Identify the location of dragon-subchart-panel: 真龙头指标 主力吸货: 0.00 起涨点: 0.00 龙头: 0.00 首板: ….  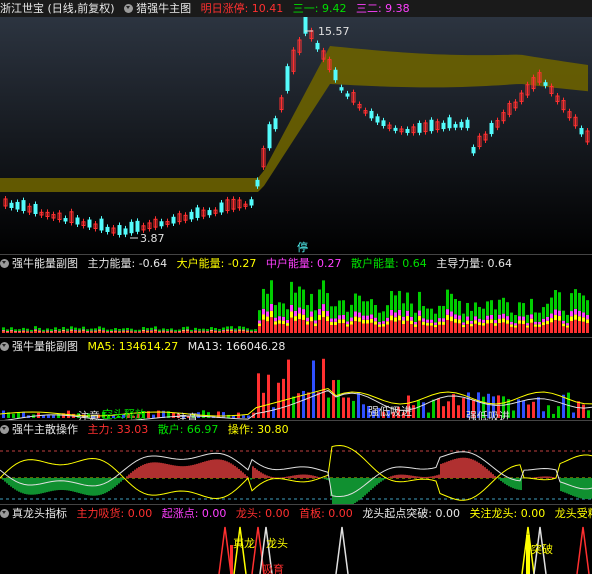
(296, 539).